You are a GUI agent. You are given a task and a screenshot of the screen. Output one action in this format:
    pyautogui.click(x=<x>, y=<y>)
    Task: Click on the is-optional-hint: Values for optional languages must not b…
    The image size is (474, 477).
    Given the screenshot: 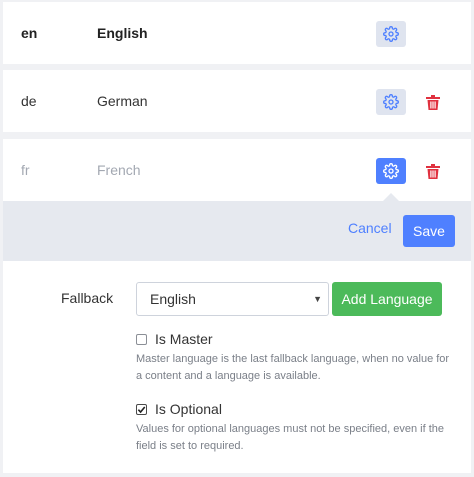 What is the action you would take?
    pyautogui.click(x=290, y=437)
    